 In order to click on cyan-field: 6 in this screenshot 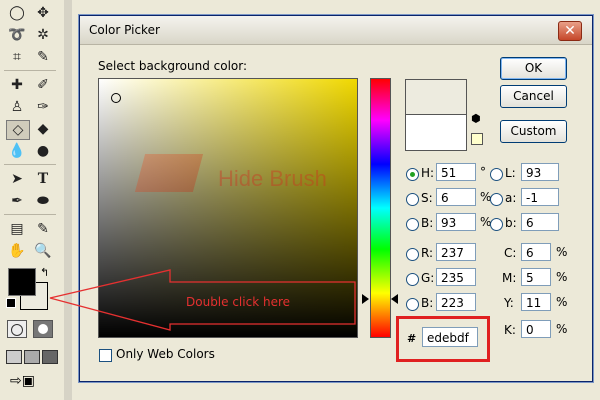, I will do `click(536, 252)`.